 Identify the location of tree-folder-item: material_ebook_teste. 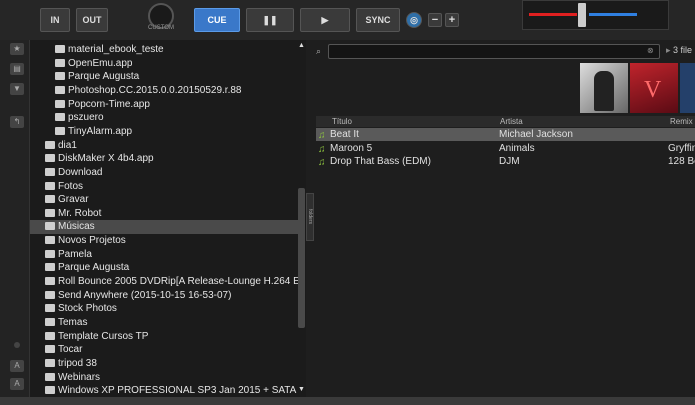
(109, 50).